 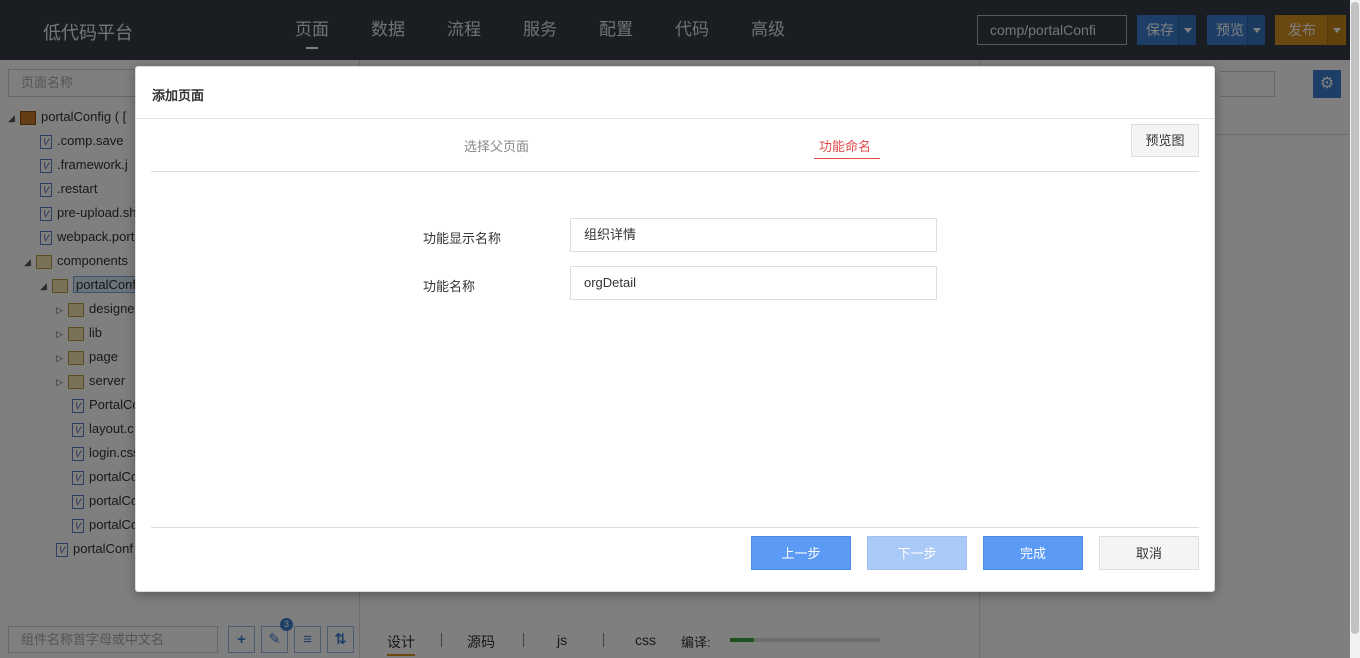 What do you see at coordinates (1033, 553) in the screenshot?
I see `finish-button: 完成` at bounding box center [1033, 553].